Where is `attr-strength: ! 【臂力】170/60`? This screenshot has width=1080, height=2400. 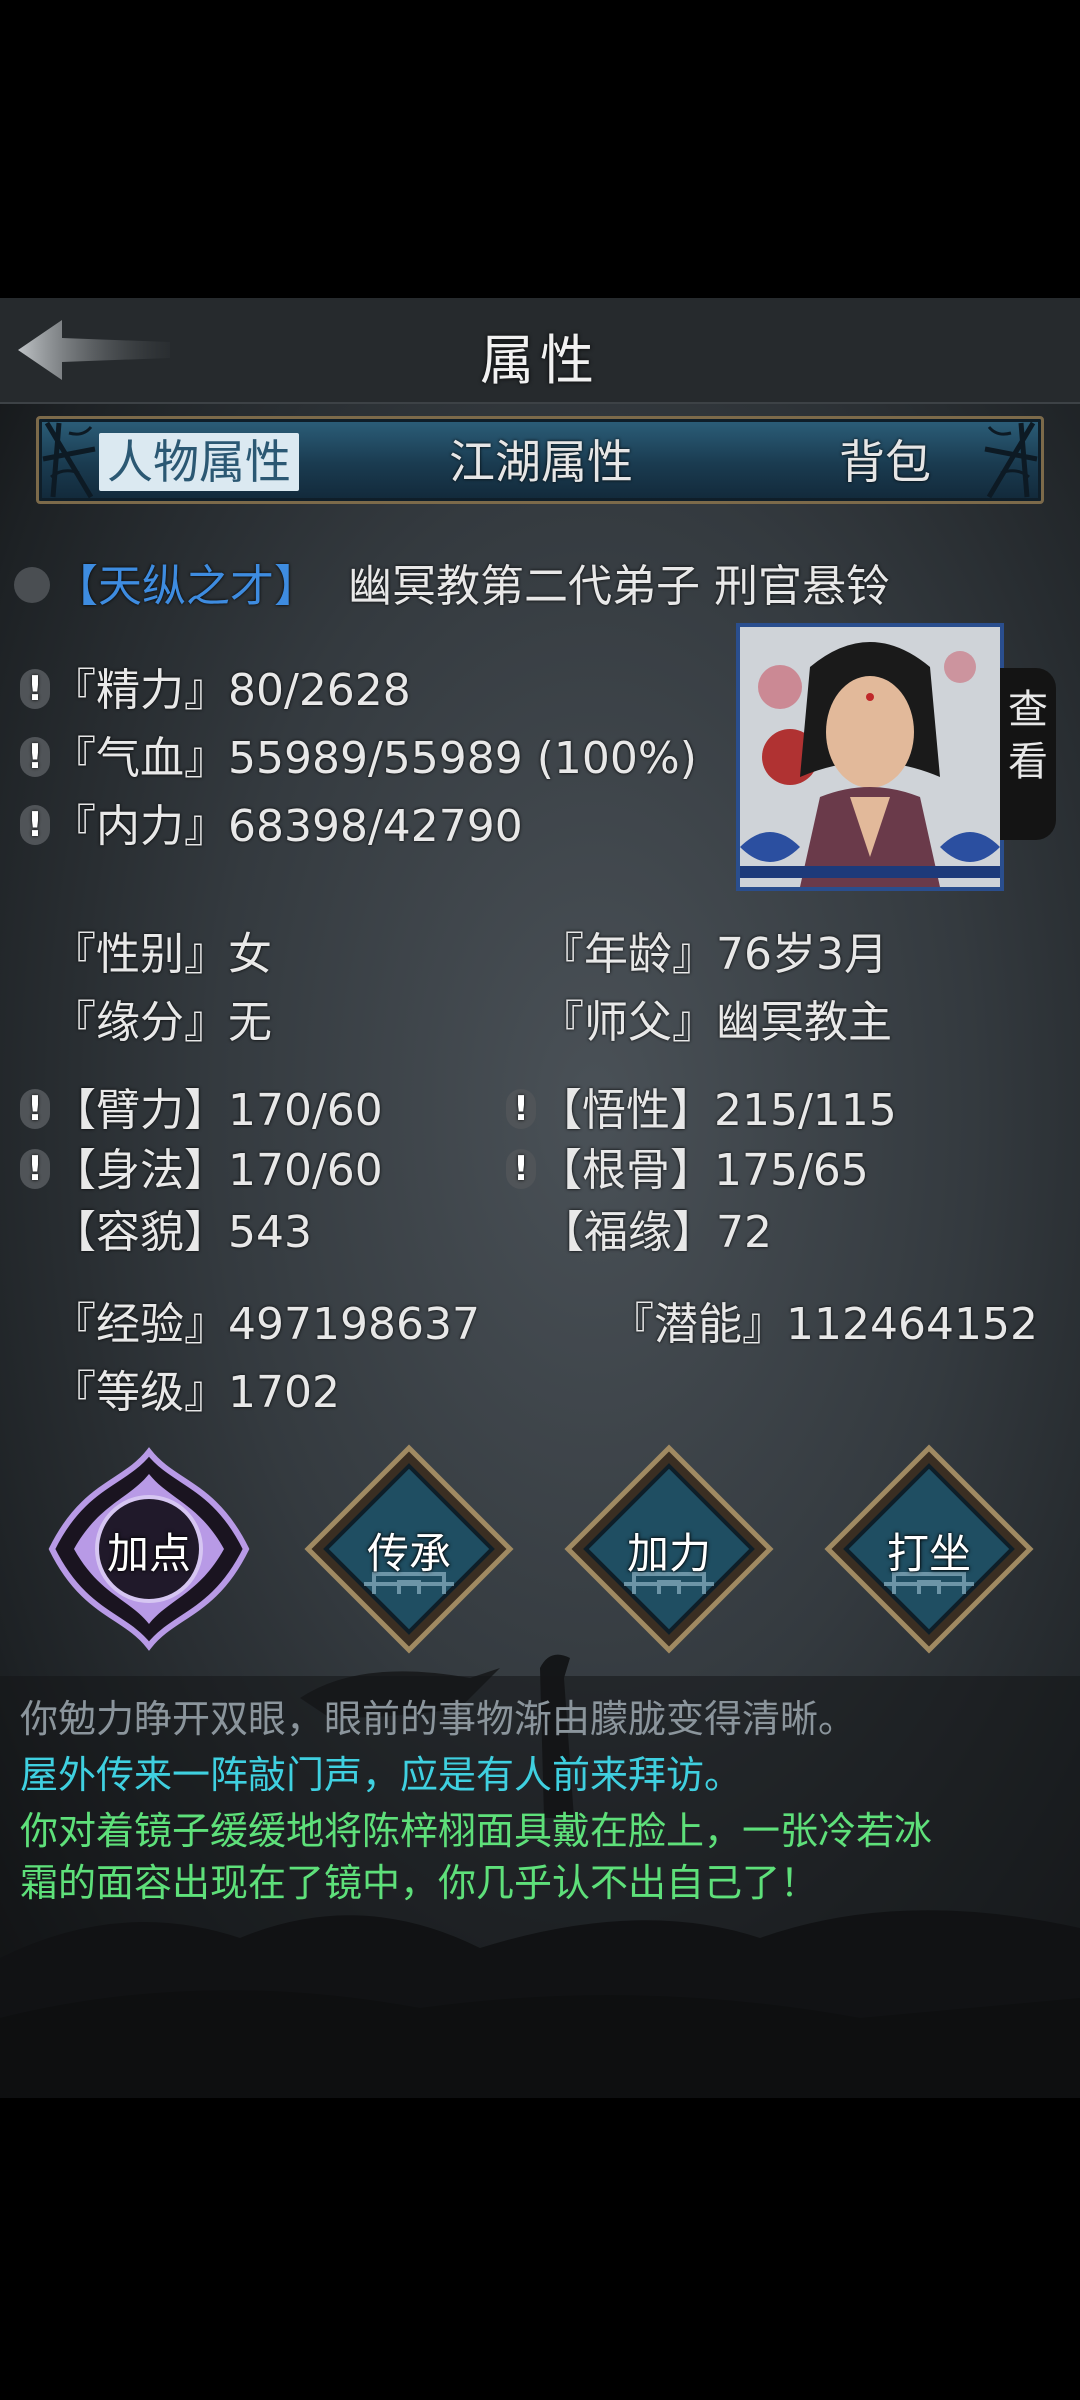 attr-strength: ! 【臂力】170/60 is located at coordinates (201, 1106).